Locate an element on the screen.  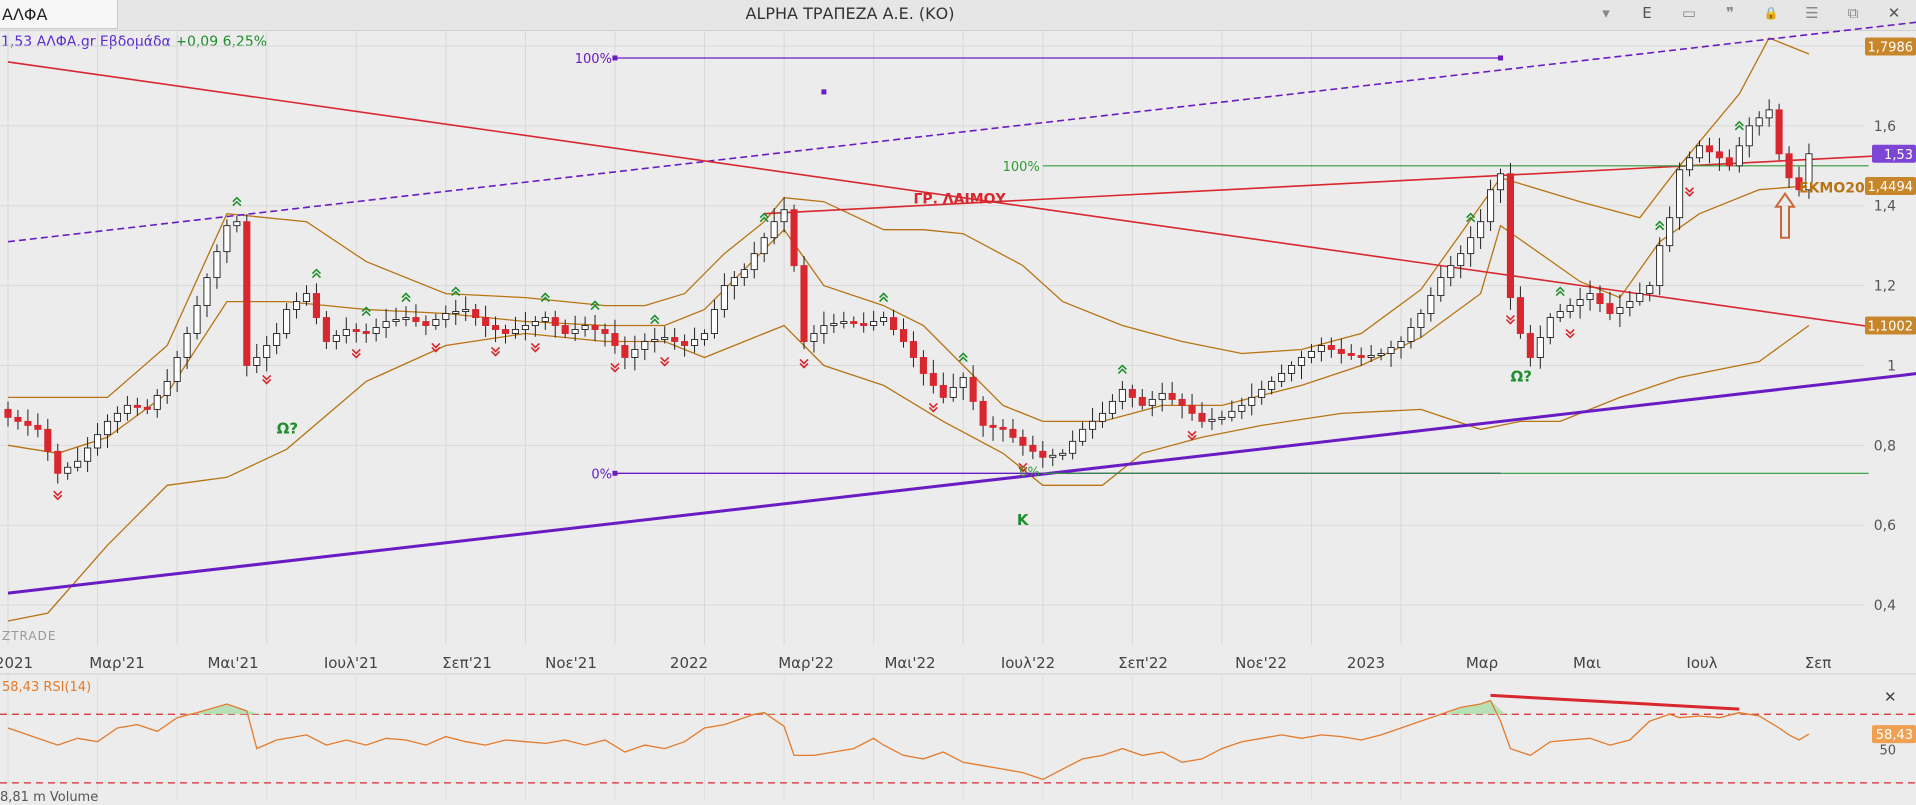
x-tick-label: Μαι'22 is located at coordinates (909, 663).